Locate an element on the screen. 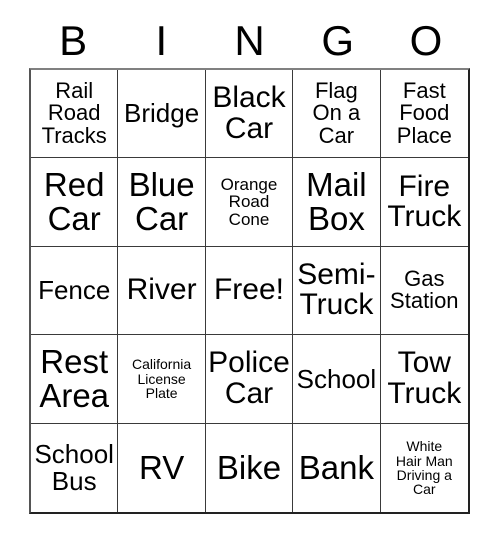  bingo-cell: Flag On a Car is located at coordinates (337, 114).